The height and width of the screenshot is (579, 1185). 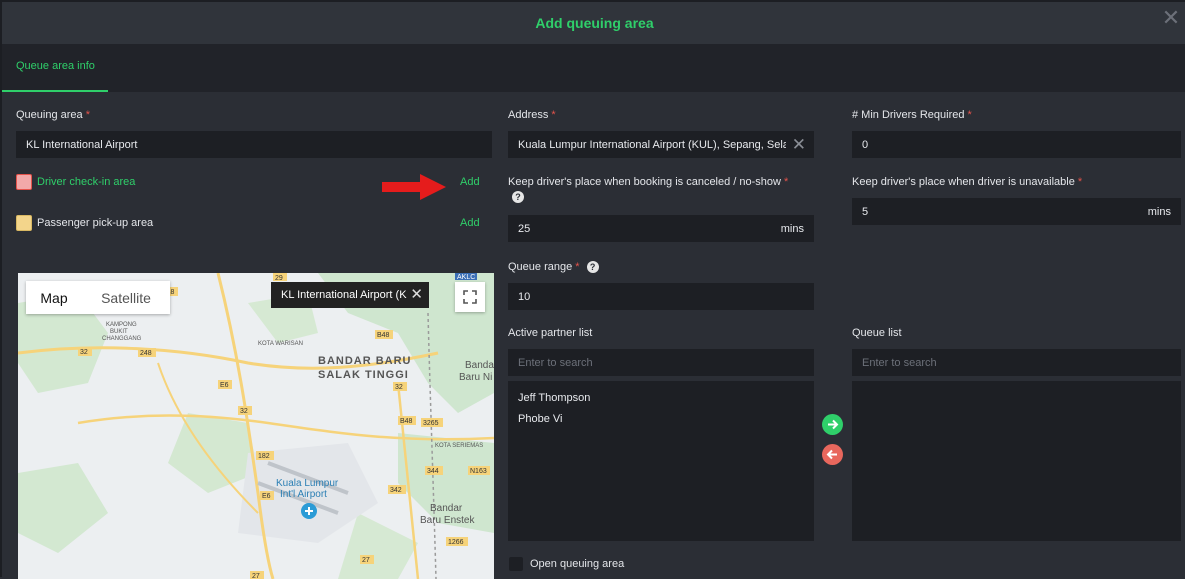 I want to click on map-label-intl-airport: Int'l Airport, so click(x=303, y=494).